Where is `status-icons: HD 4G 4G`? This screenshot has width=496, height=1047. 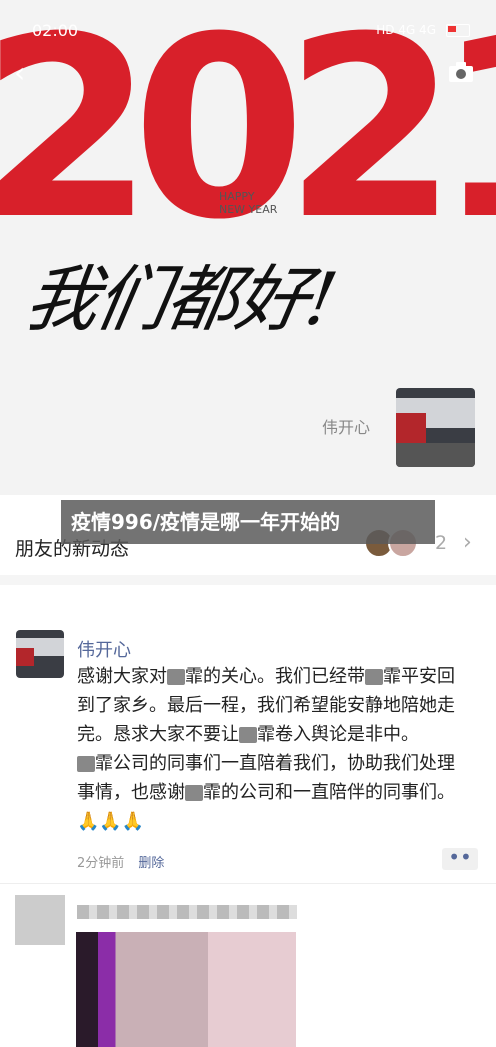
status-icons: HD 4G 4G is located at coordinates (423, 30).